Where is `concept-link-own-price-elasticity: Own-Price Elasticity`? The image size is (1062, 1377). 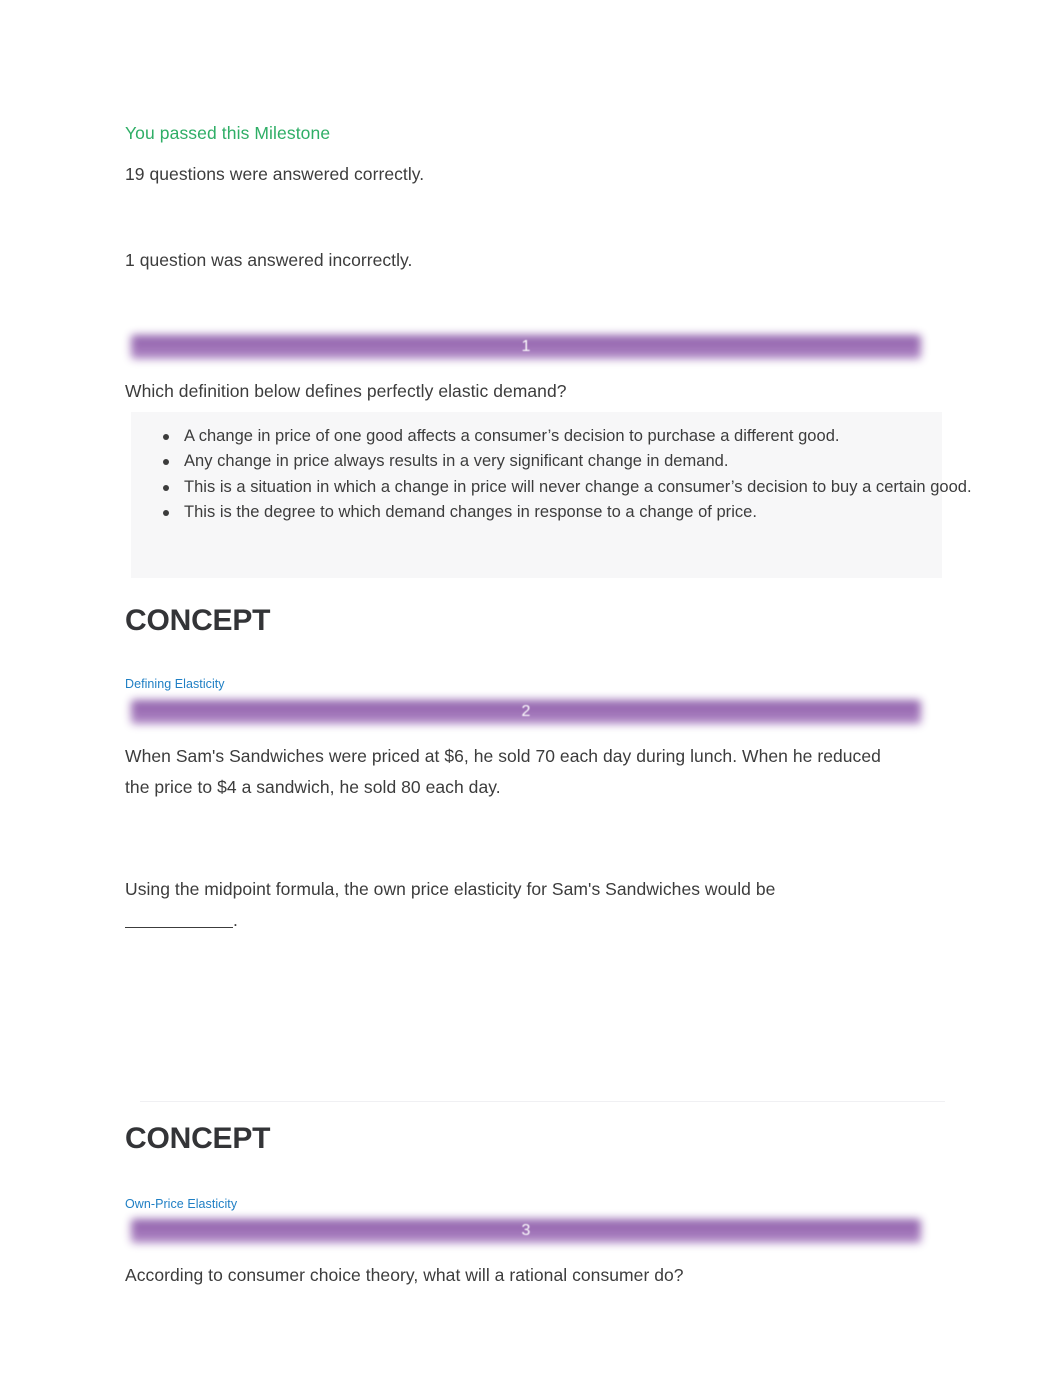 concept-link-own-price-elasticity: Own-Price Elasticity is located at coordinates (181, 1204).